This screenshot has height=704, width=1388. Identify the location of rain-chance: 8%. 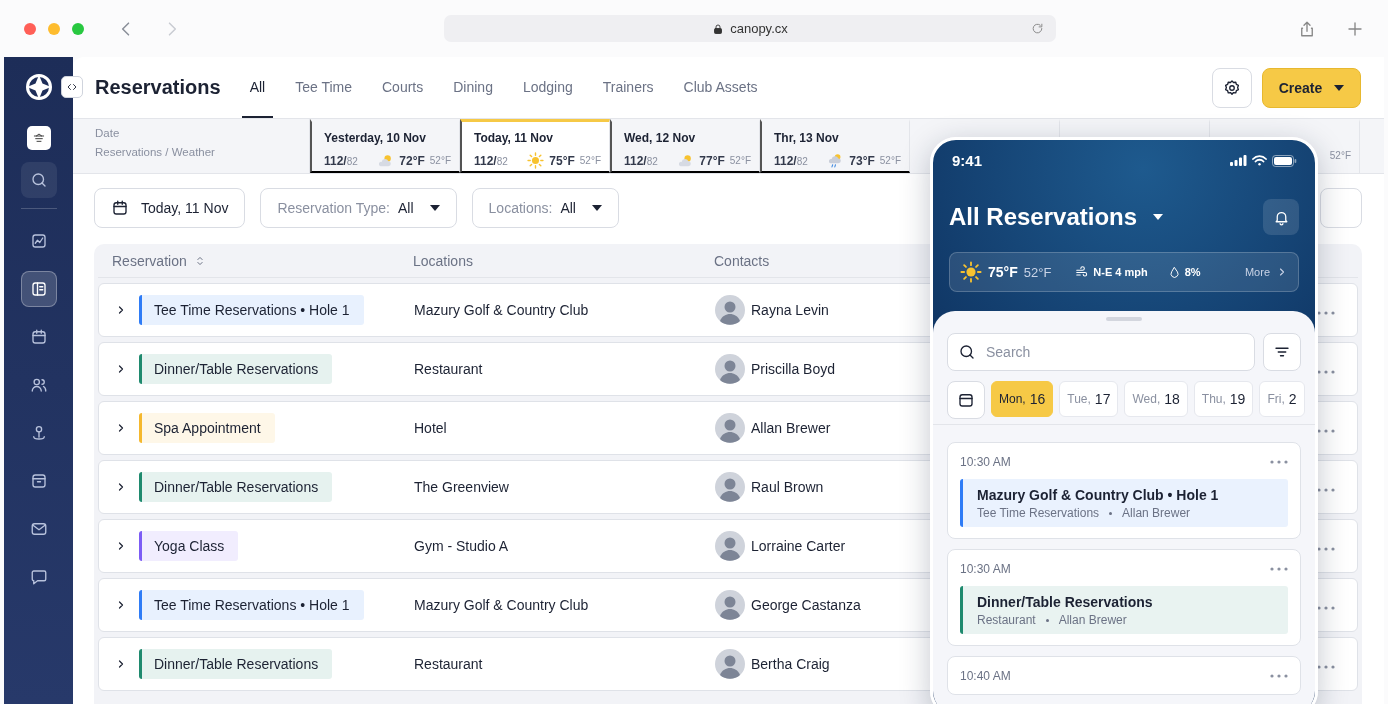
(1192, 272).